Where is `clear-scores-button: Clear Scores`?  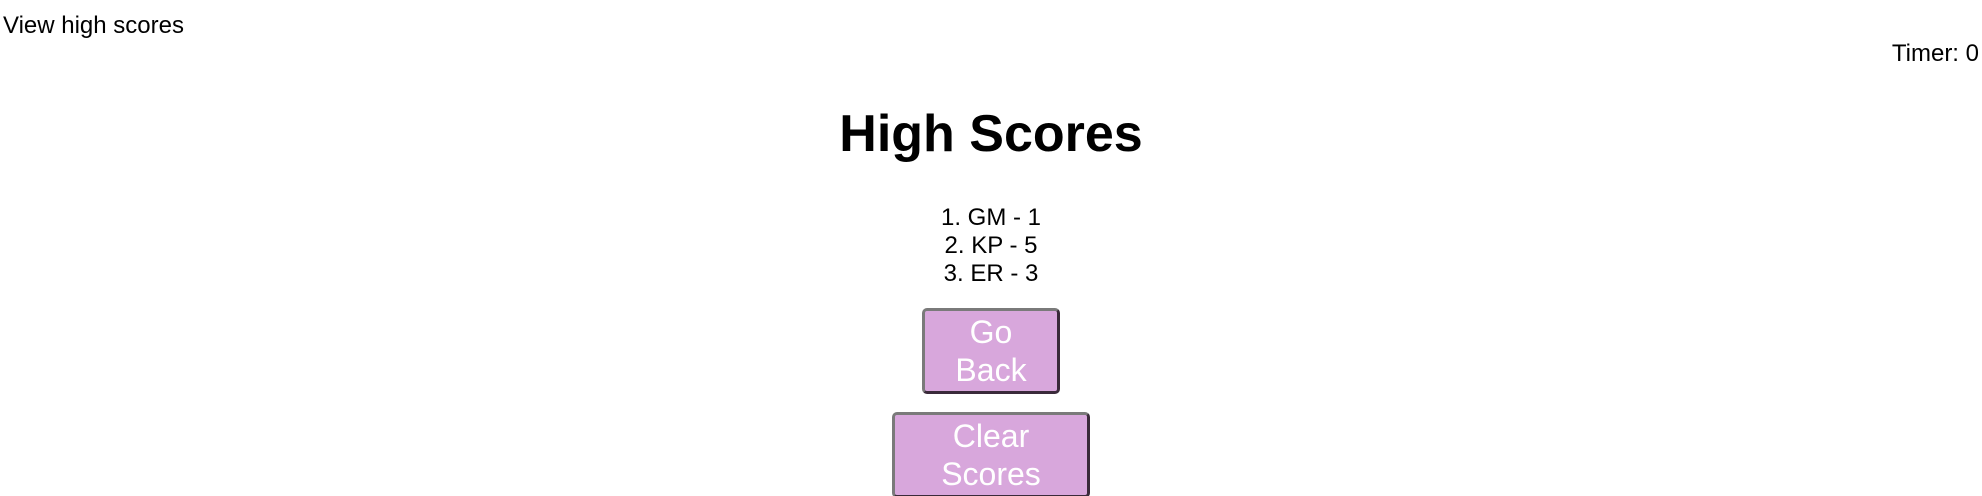
clear-scores-button: Clear Scores is located at coordinates (991, 454).